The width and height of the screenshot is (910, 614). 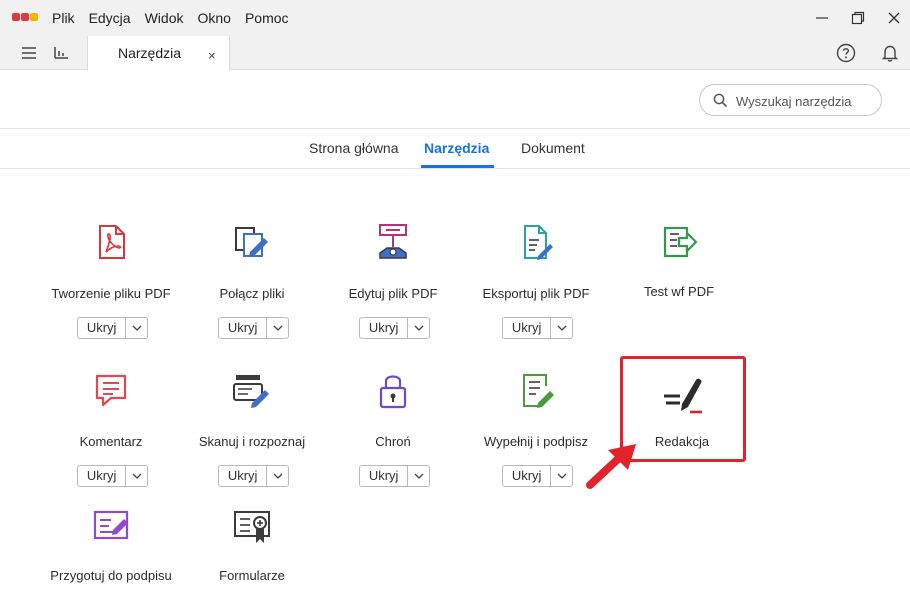 What do you see at coordinates (212, 55) in the screenshot?
I see `tab-close-icon: ×` at bounding box center [212, 55].